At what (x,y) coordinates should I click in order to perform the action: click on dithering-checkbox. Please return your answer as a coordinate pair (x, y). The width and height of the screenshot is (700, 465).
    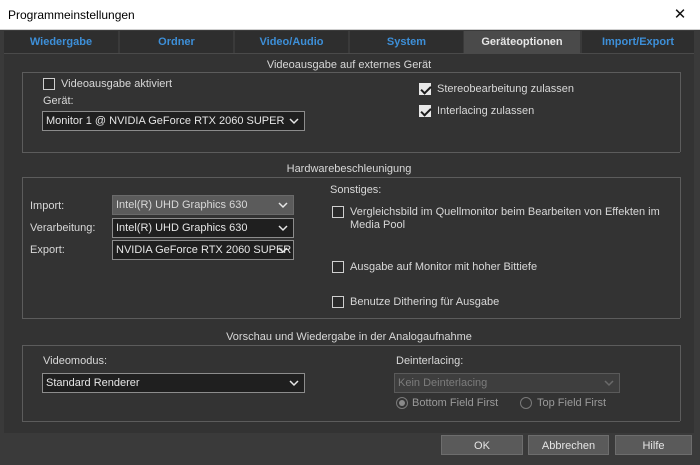
    Looking at the image, I should click on (338, 302).